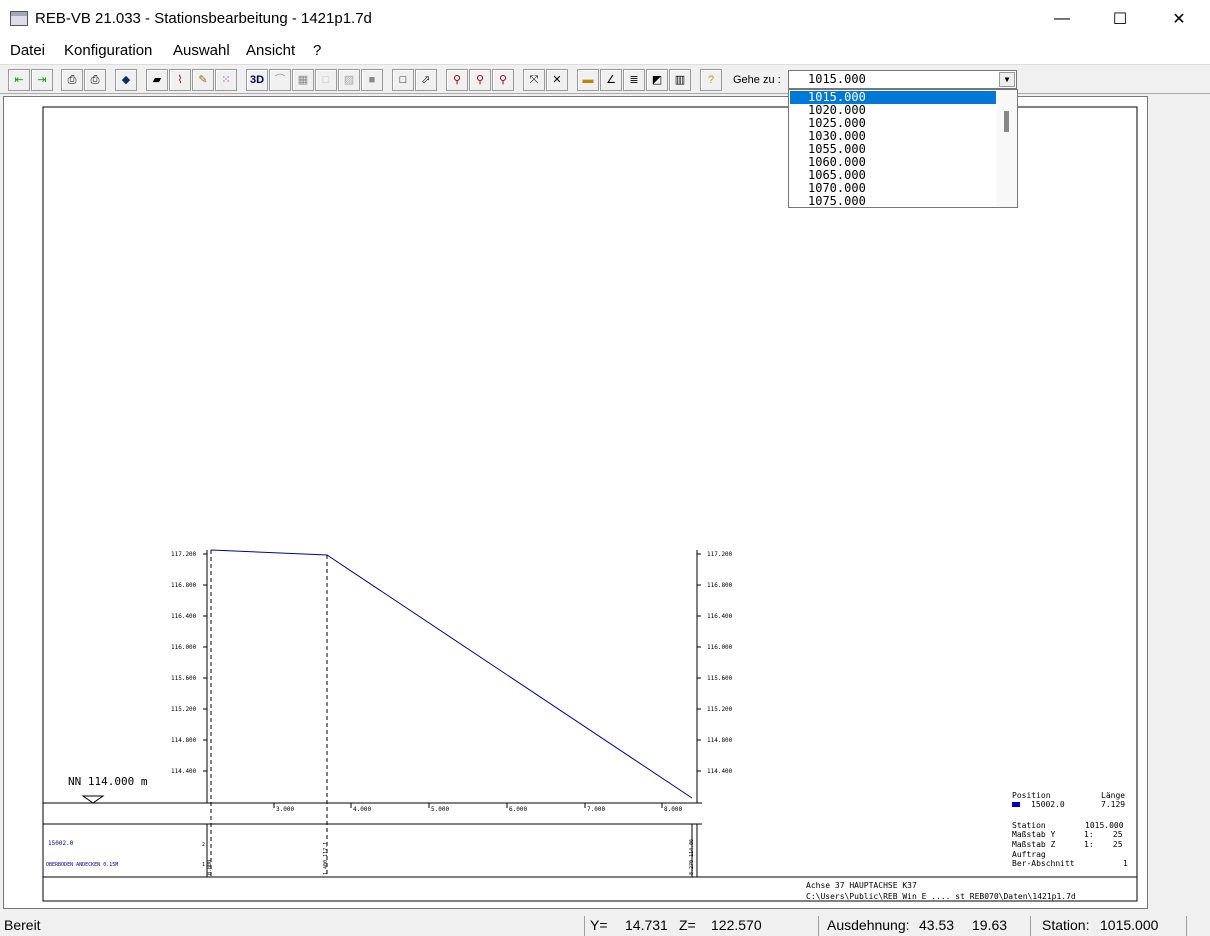  What do you see at coordinates (451, 674) in the screenshot?
I see `terrain-profile-line` at bounding box center [451, 674].